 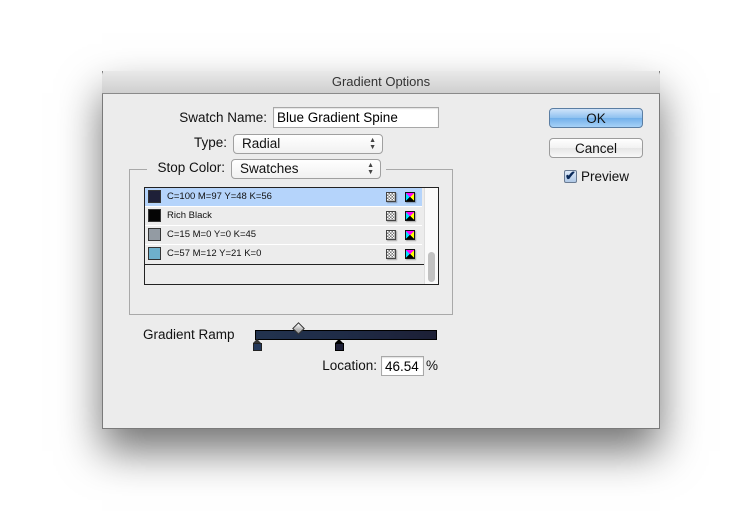 What do you see at coordinates (356, 117) in the screenshot?
I see `swatch-name-input: Blue Gradient Spine` at bounding box center [356, 117].